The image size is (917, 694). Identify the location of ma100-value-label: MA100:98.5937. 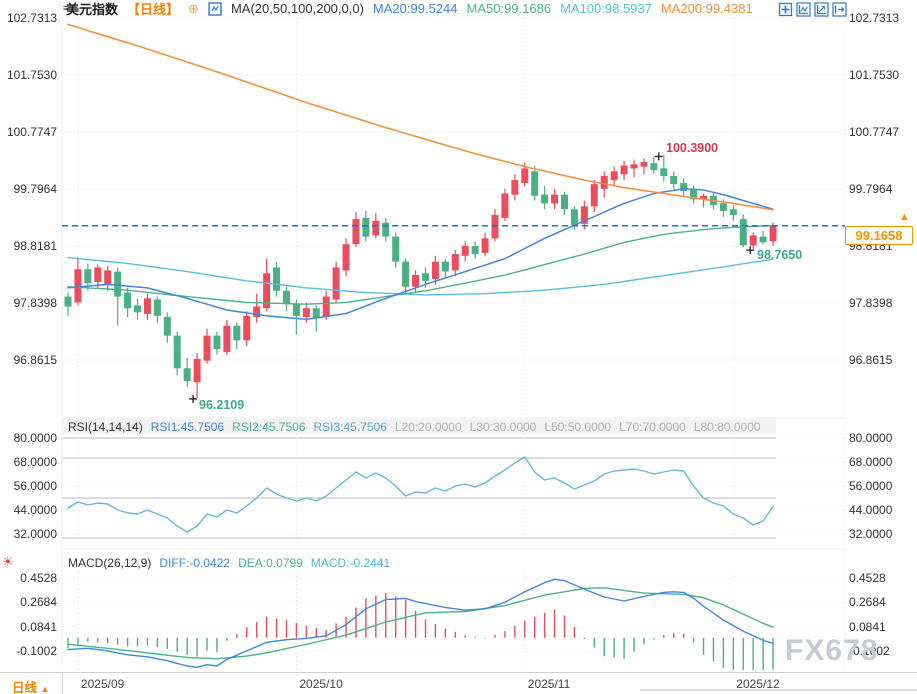
(606, 8).